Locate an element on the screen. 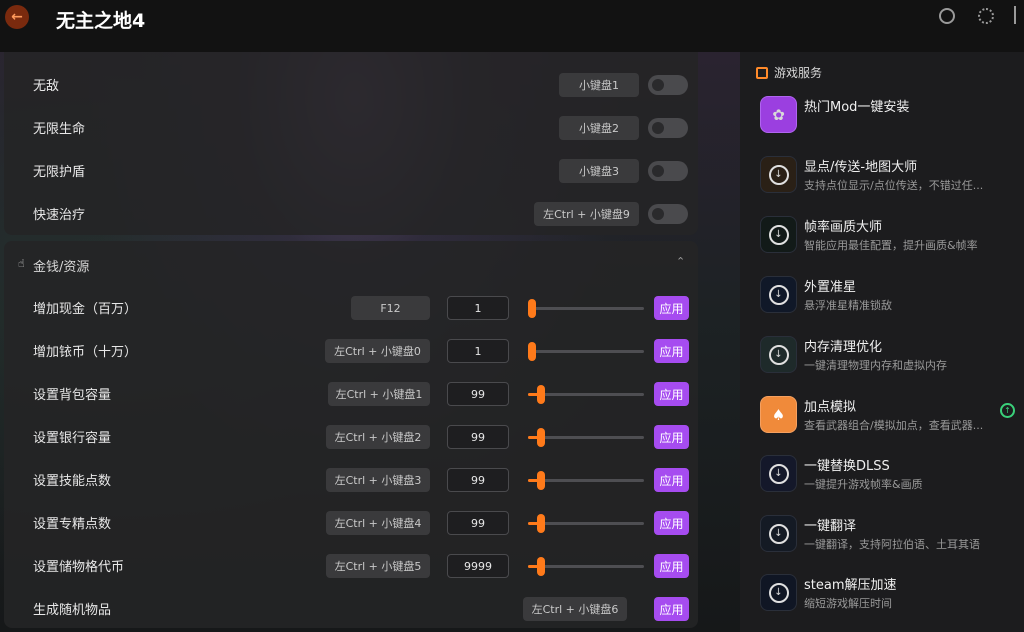  cheat-label: 快速治疗 is located at coordinates (59, 215).